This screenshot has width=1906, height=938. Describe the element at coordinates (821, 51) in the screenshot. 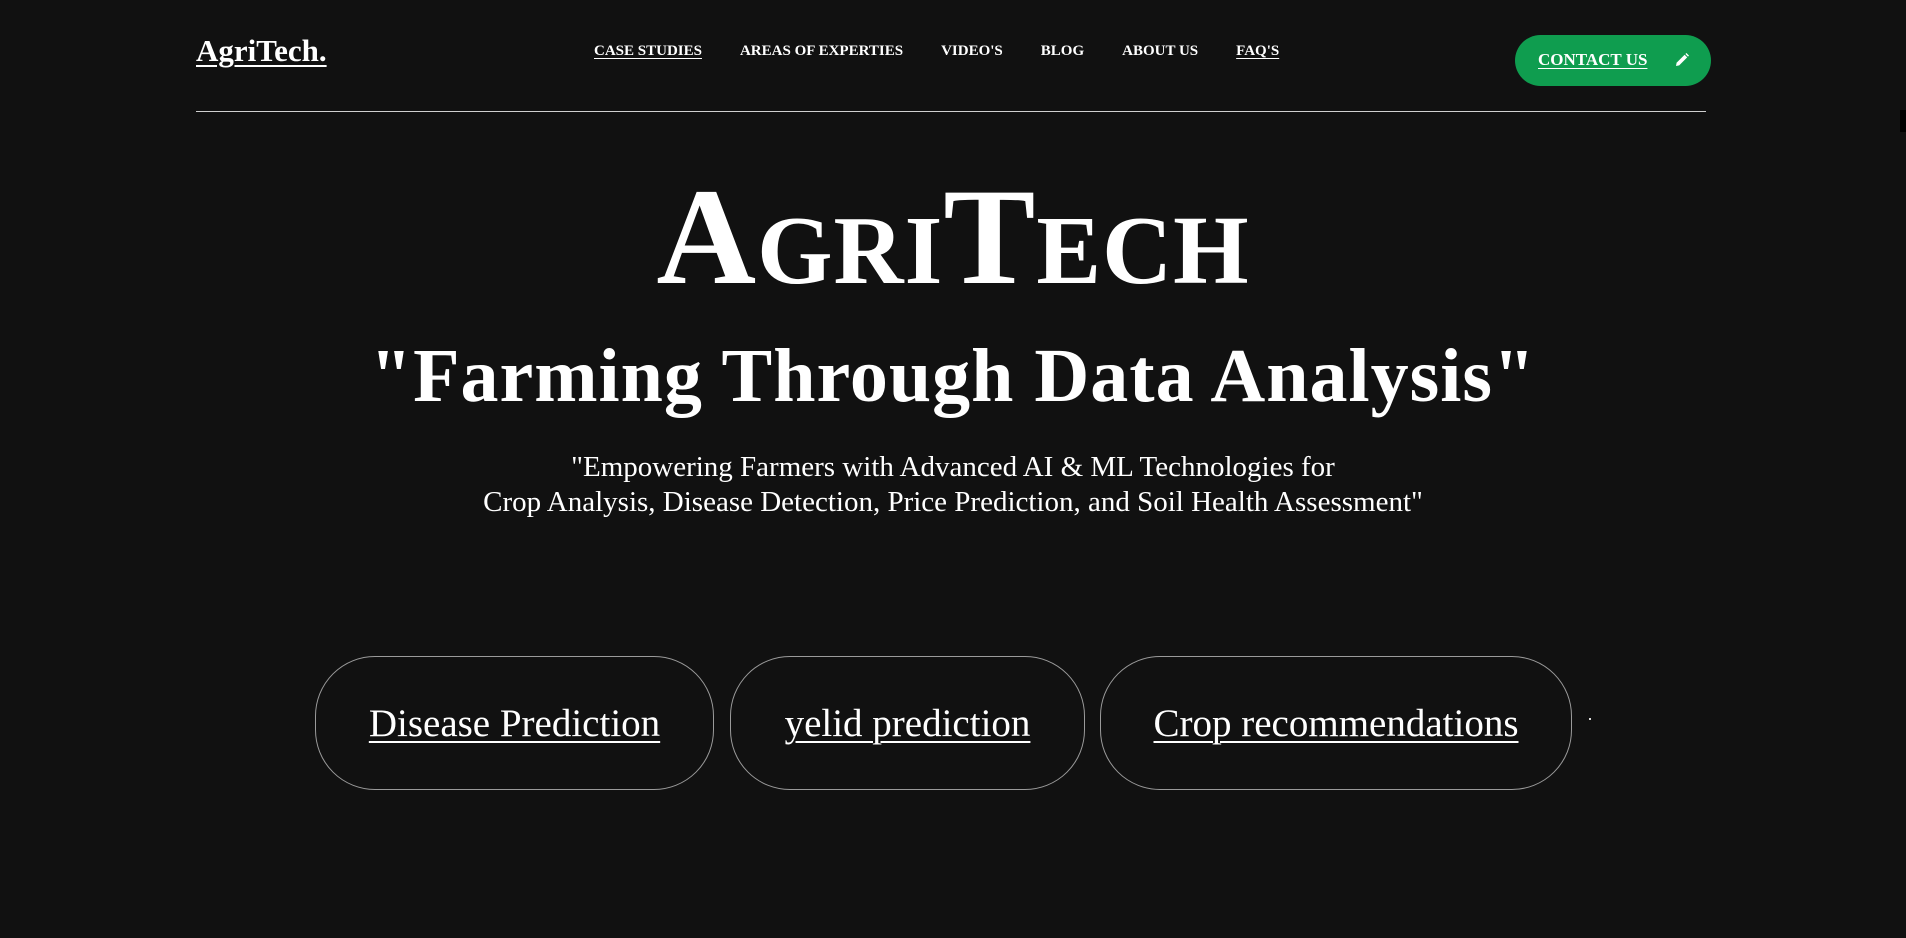

I see `nav-areas-of-experties: AREAS OF EXPERTIES` at that location.